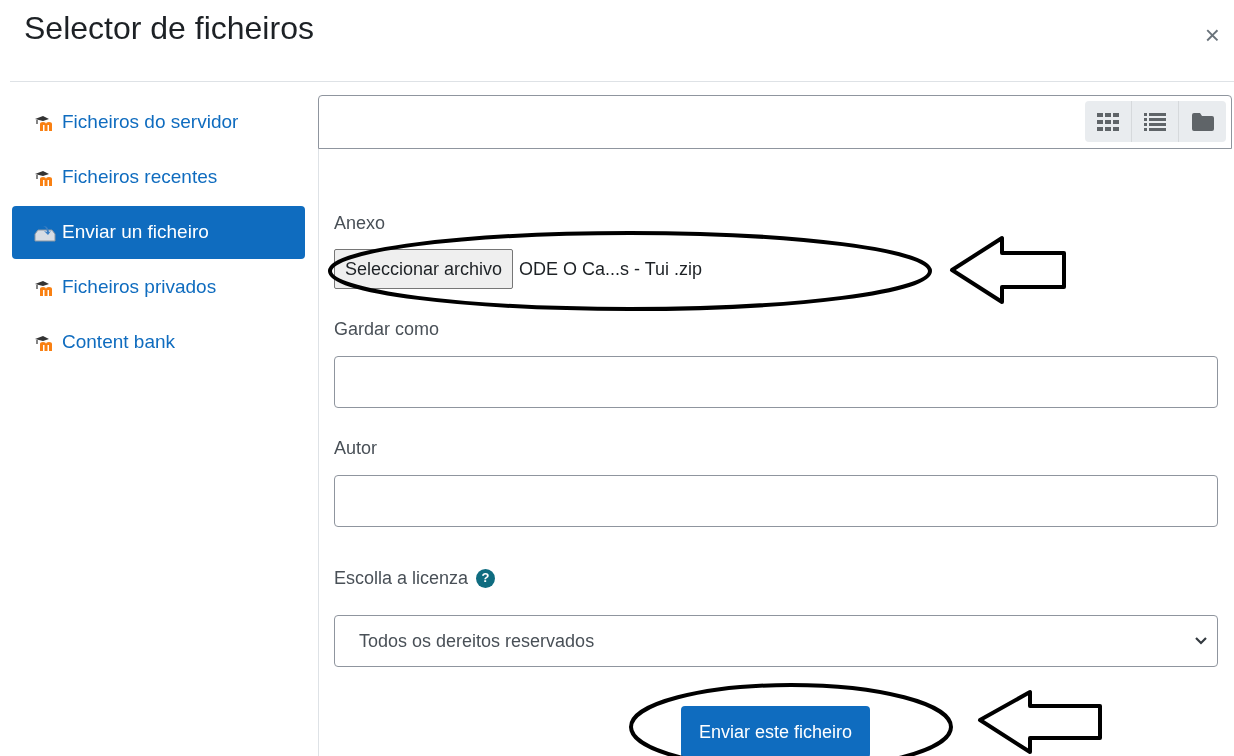  Describe the element at coordinates (1202, 121) in the screenshot. I see `folder-icon` at that location.